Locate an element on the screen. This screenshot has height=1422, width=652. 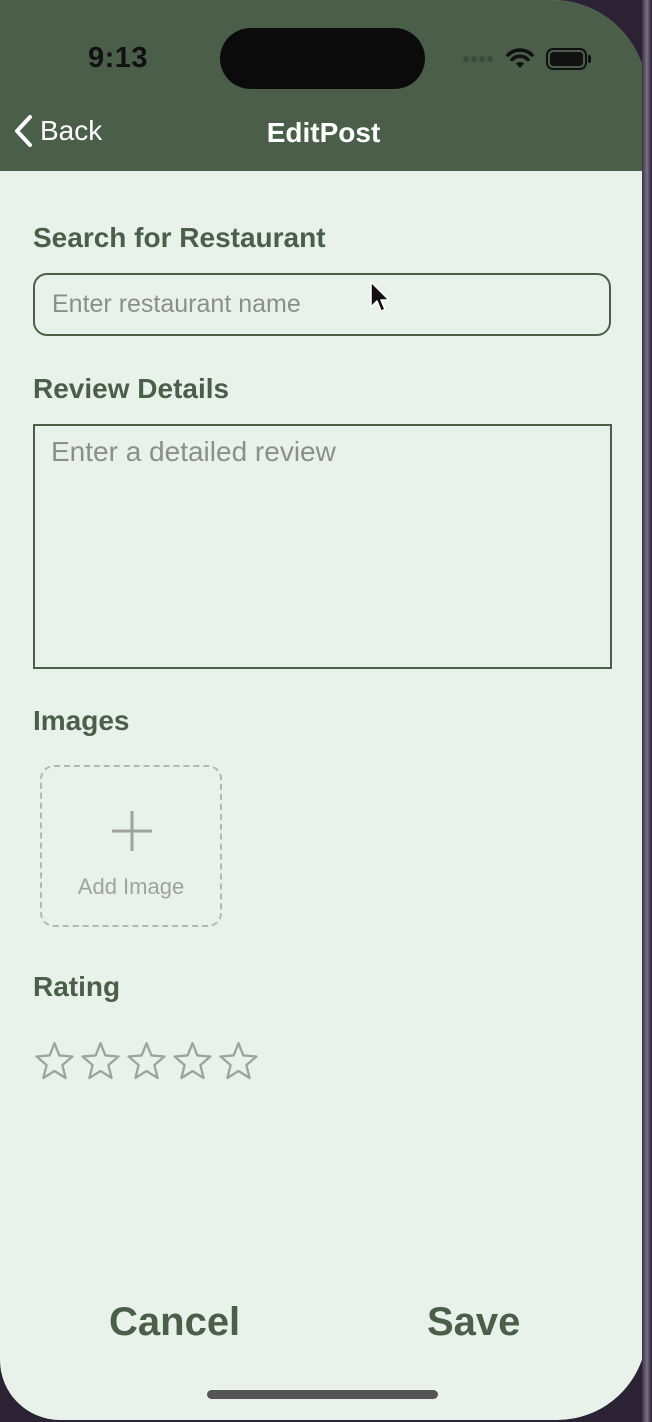
restaurant-search-input is located at coordinates (322, 304).